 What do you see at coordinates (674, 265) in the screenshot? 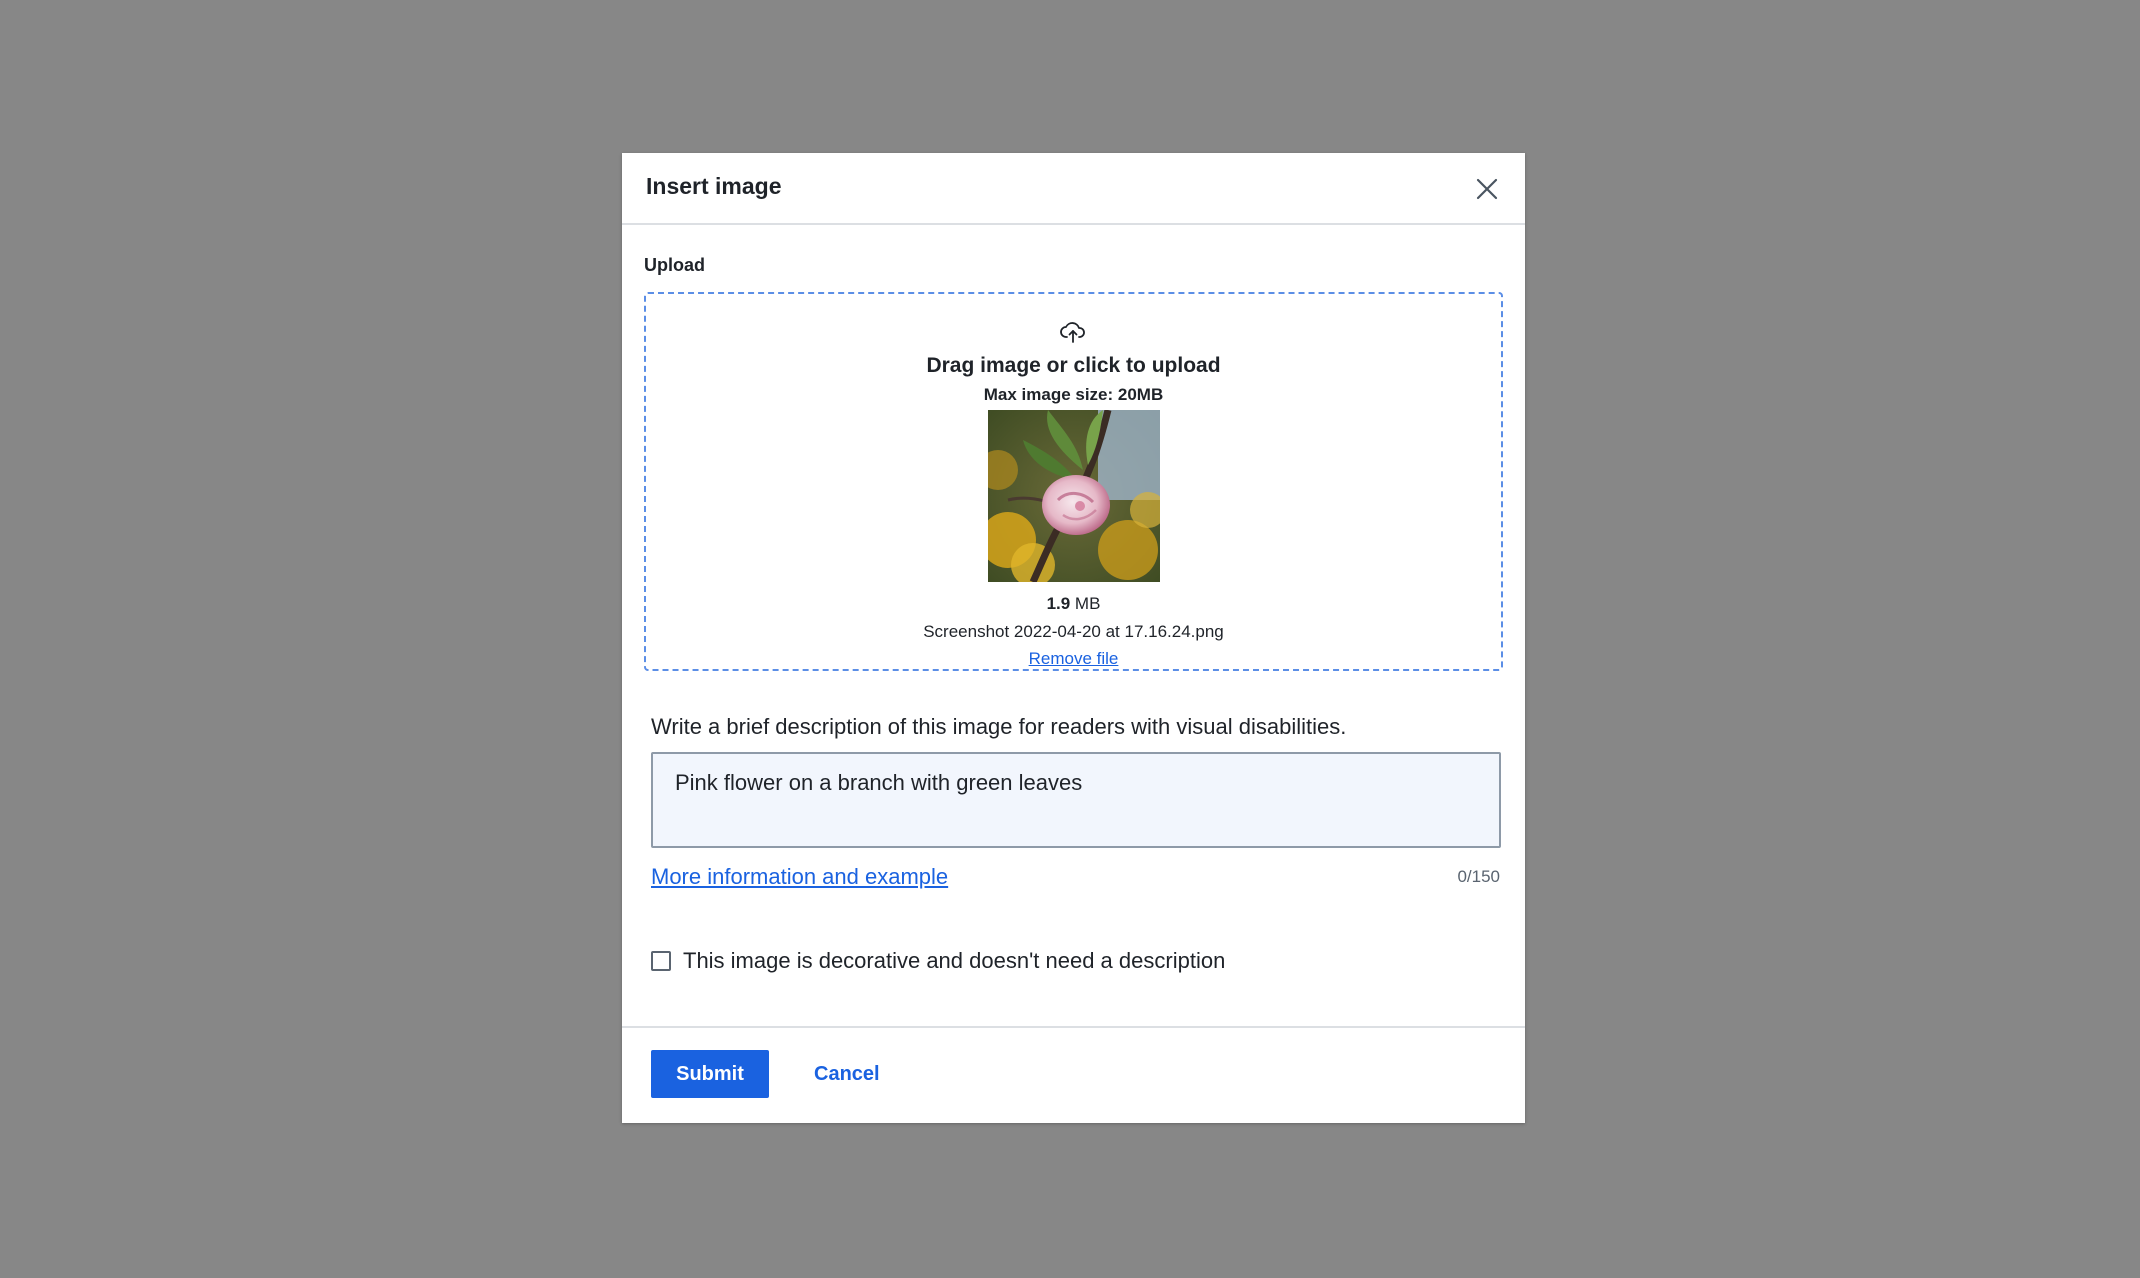
I see `upload-label: Upload` at bounding box center [674, 265].